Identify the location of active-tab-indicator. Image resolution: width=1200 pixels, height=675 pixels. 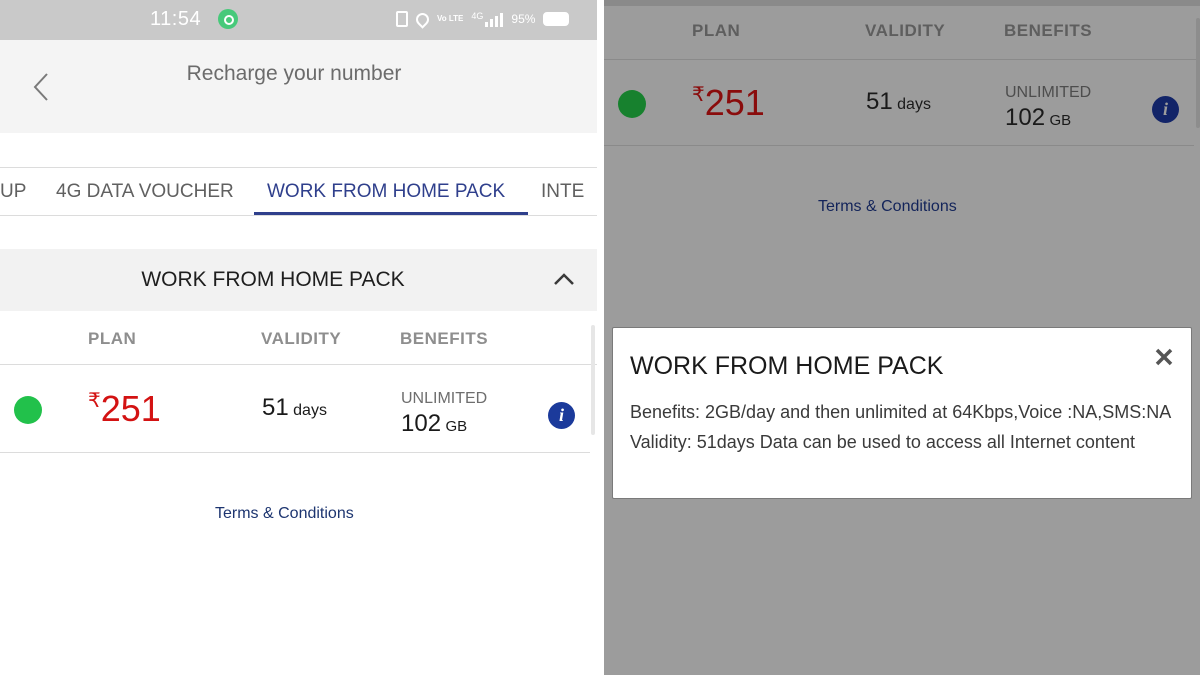
(391, 213).